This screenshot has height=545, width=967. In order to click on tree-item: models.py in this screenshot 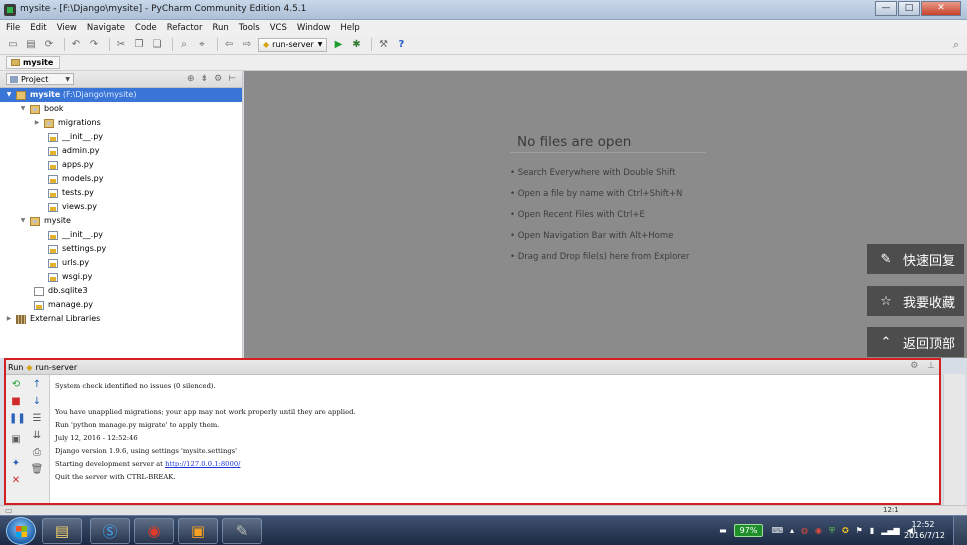, I will do `click(121, 179)`.